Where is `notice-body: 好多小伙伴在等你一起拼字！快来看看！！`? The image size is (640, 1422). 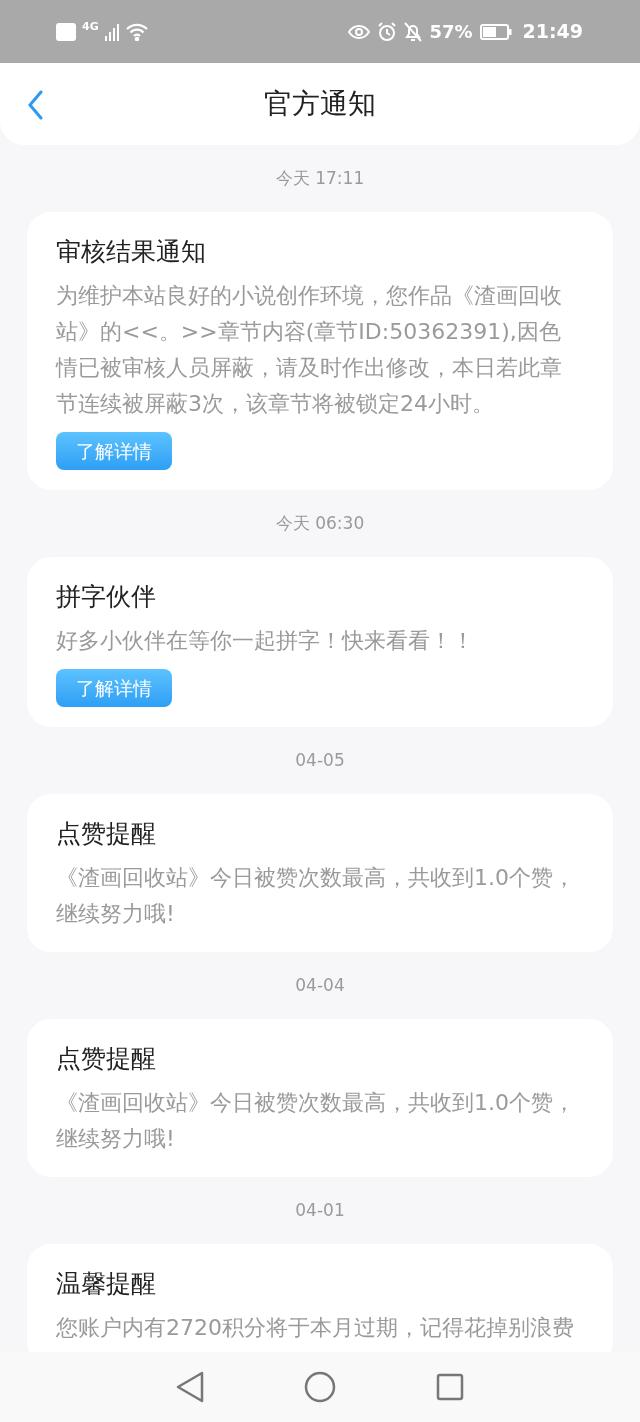 notice-body: 好多小伙伴在等你一起拼字！快来看看！！ is located at coordinates (265, 641).